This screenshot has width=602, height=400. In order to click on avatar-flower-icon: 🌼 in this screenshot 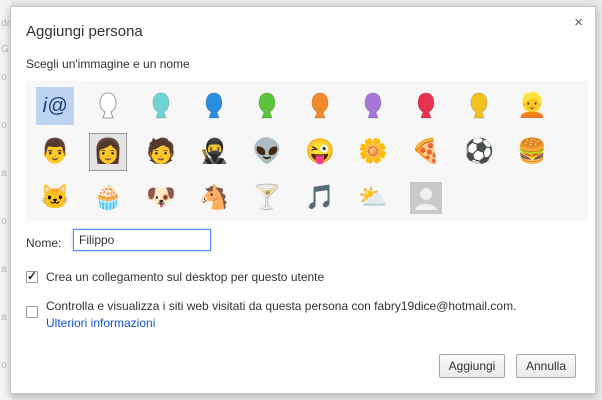, I will do `click(373, 152)`.